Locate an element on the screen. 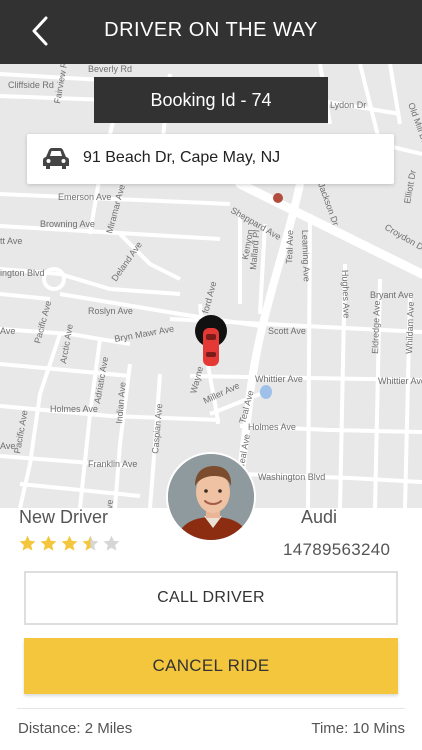  car-model: Audi is located at coordinates (319, 517).